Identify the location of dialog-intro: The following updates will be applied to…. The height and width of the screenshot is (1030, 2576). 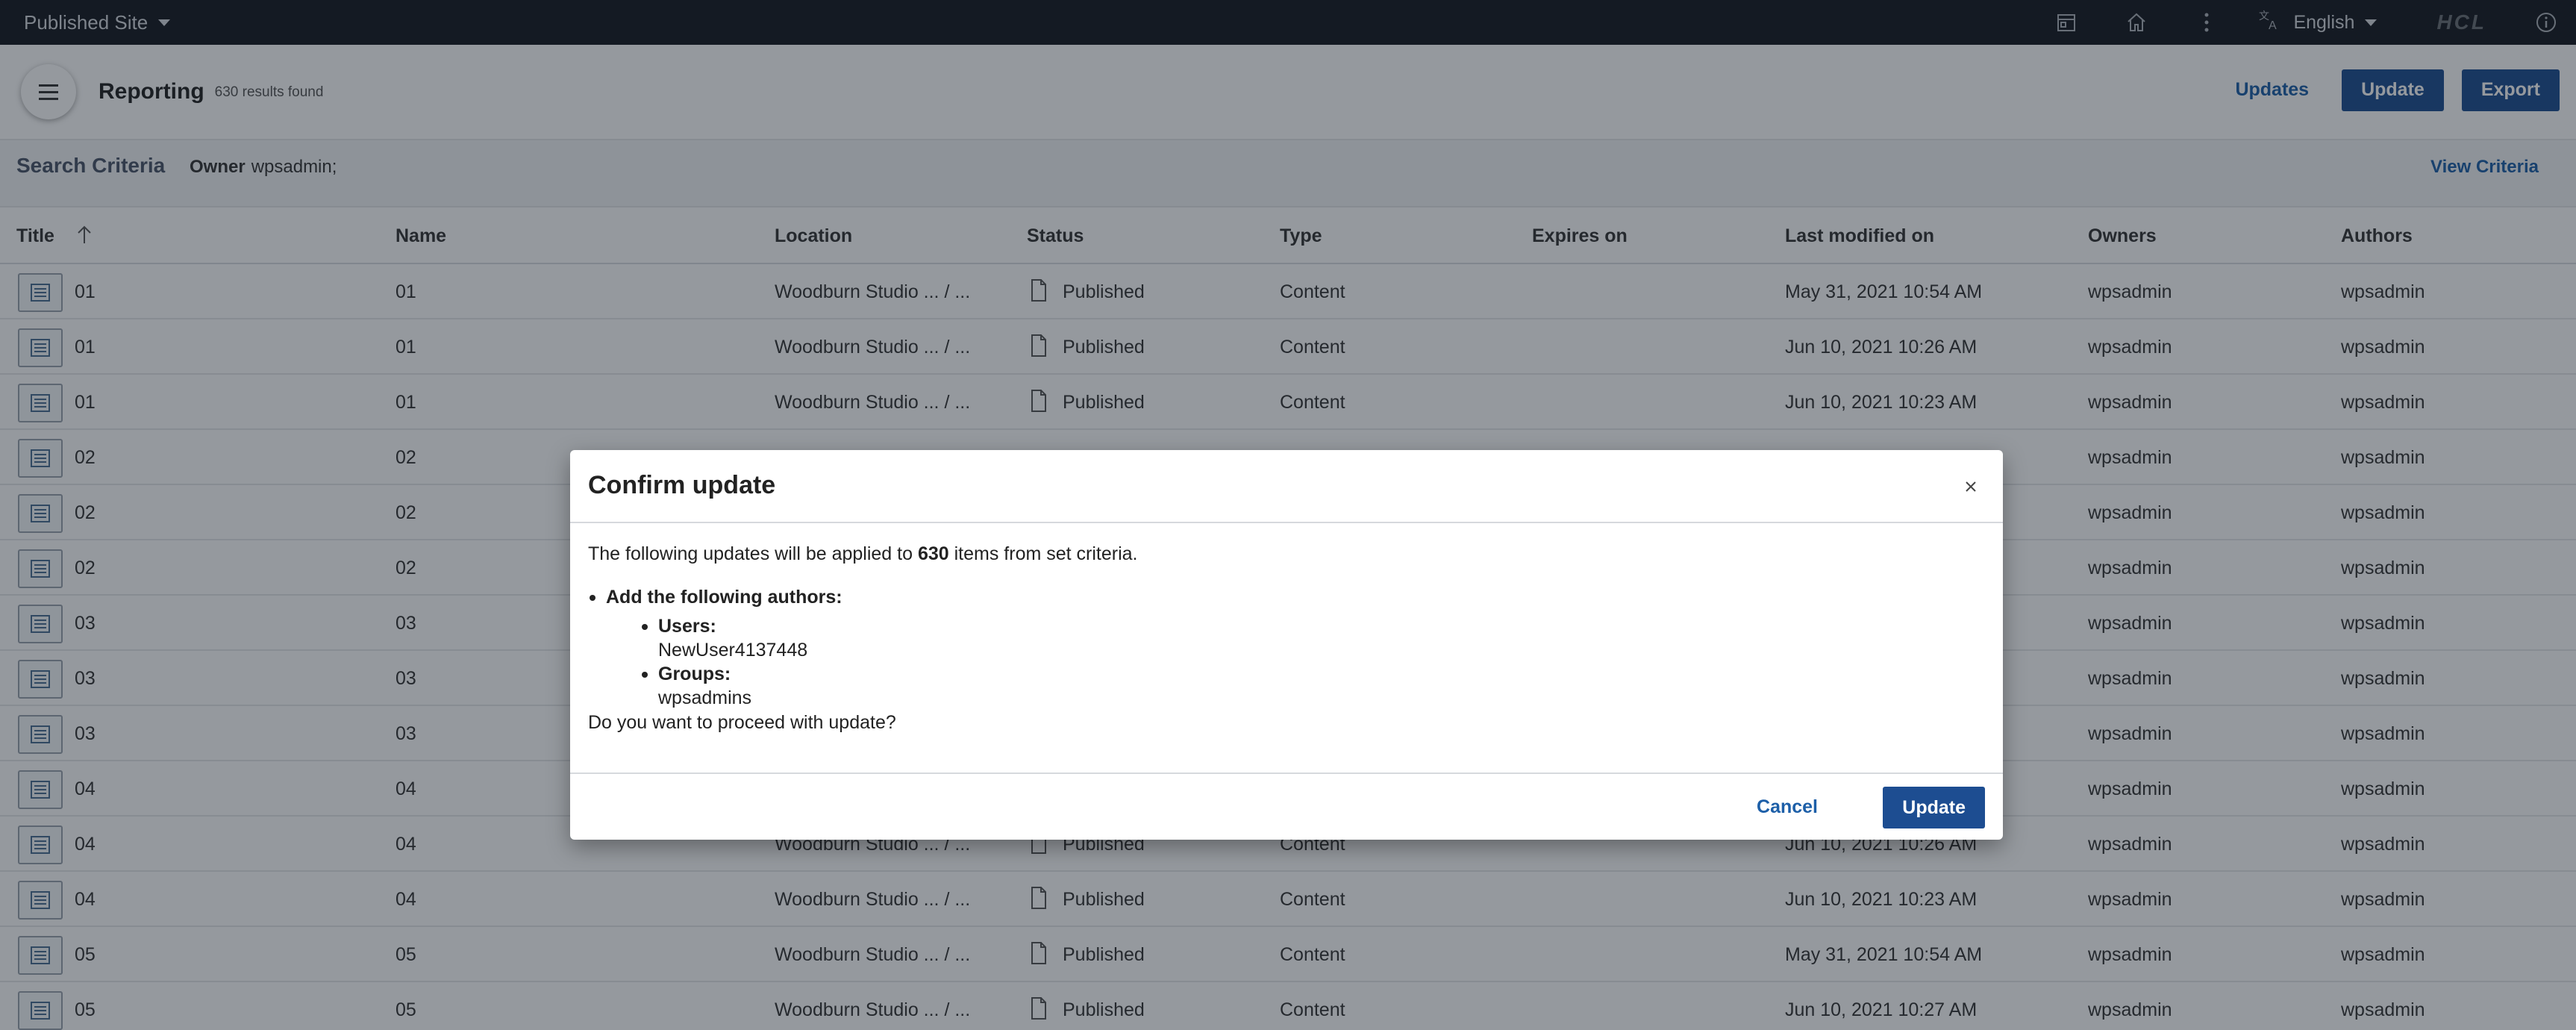
(1286, 553).